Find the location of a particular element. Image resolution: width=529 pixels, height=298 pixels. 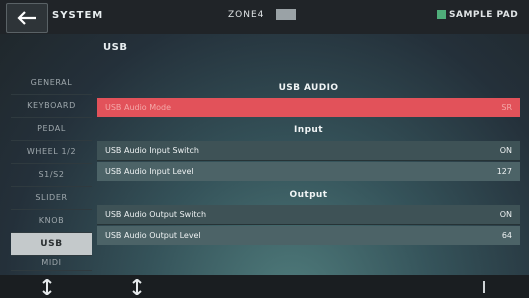

input-section-title: Input is located at coordinates (308, 130).